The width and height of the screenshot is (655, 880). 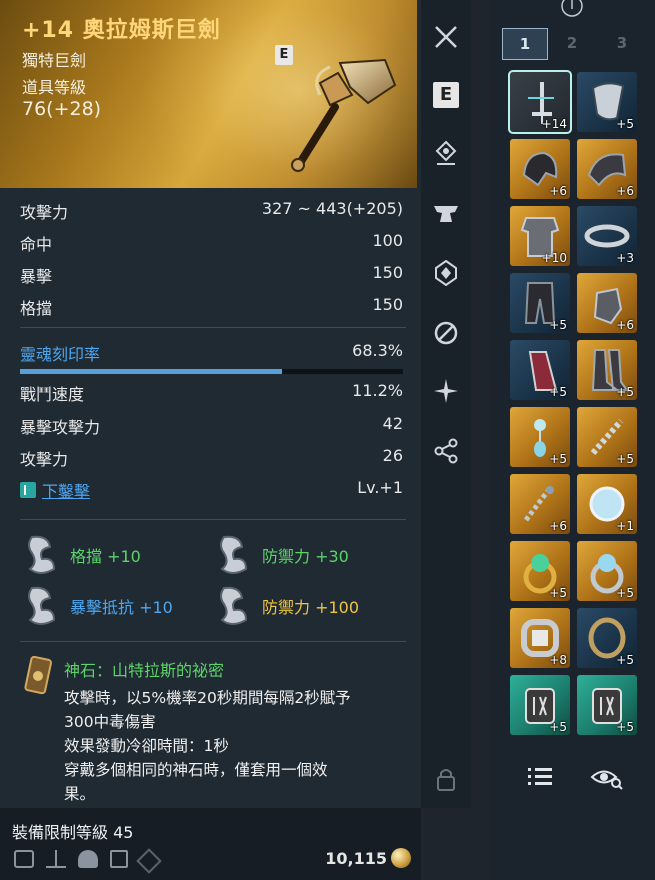 I want to click on stat-label: 暴擊, so click(x=36, y=276).